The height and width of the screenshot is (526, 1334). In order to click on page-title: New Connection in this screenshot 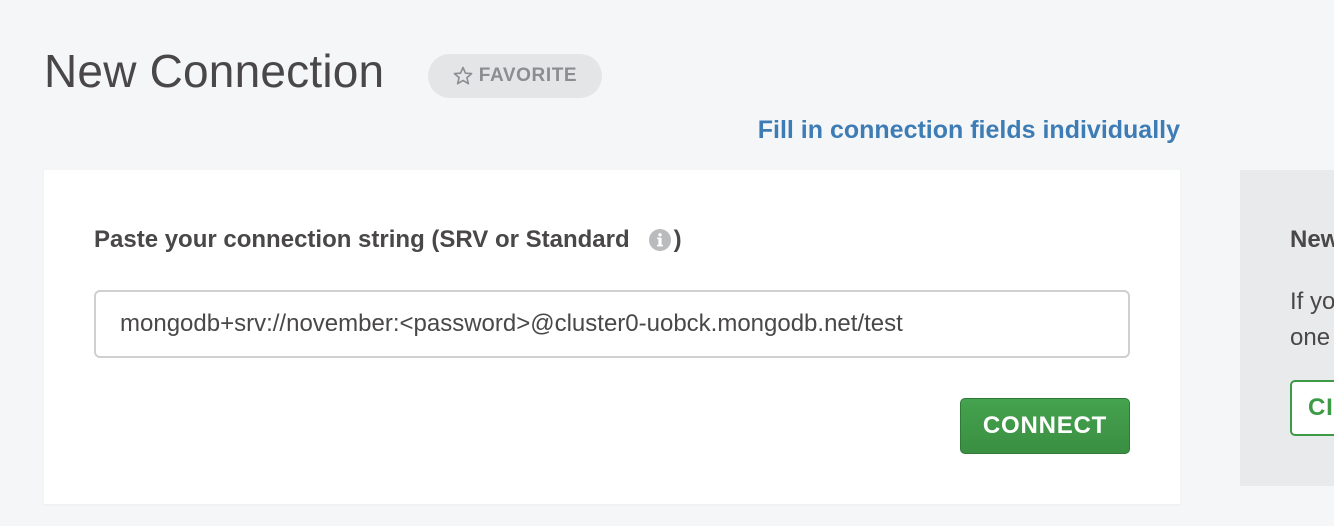, I will do `click(214, 71)`.